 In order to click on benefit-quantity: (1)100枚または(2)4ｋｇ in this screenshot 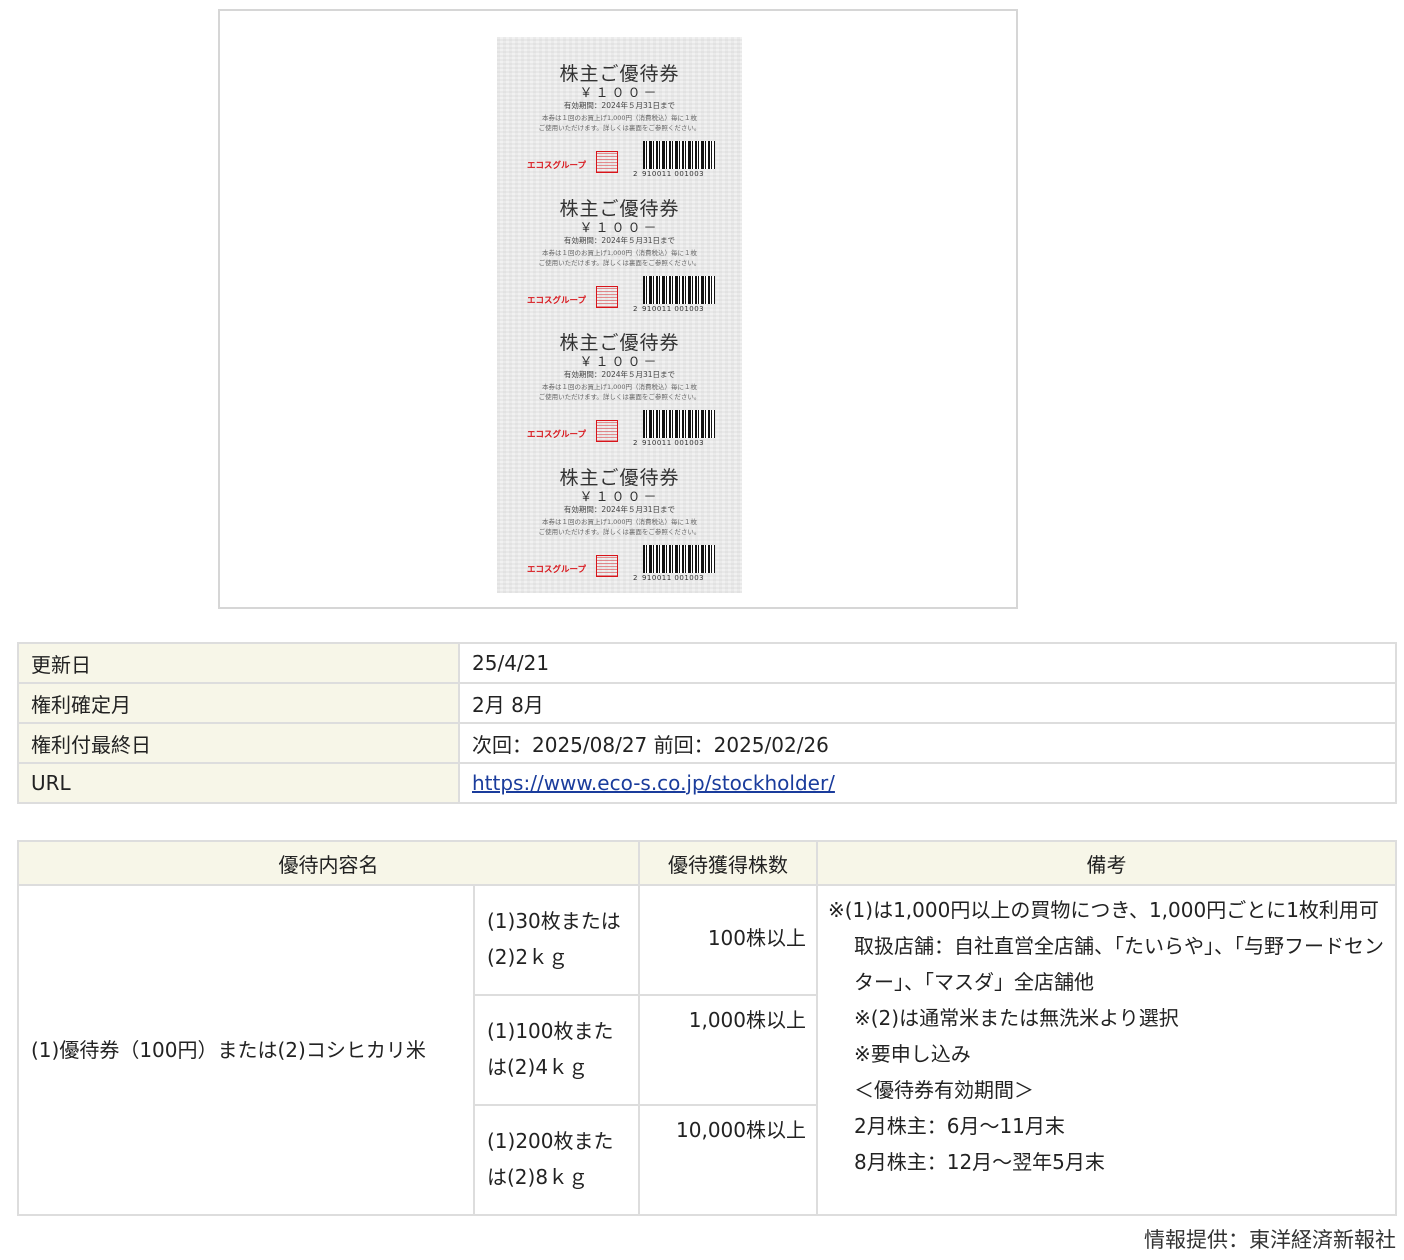, I will do `click(556, 1050)`.